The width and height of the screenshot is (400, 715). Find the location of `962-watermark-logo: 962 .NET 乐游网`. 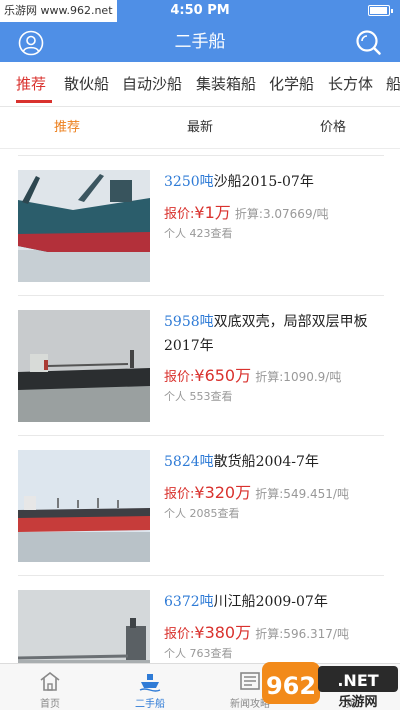

962-watermark-logo: 962 .NET 乐游网 is located at coordinates (330, 686).